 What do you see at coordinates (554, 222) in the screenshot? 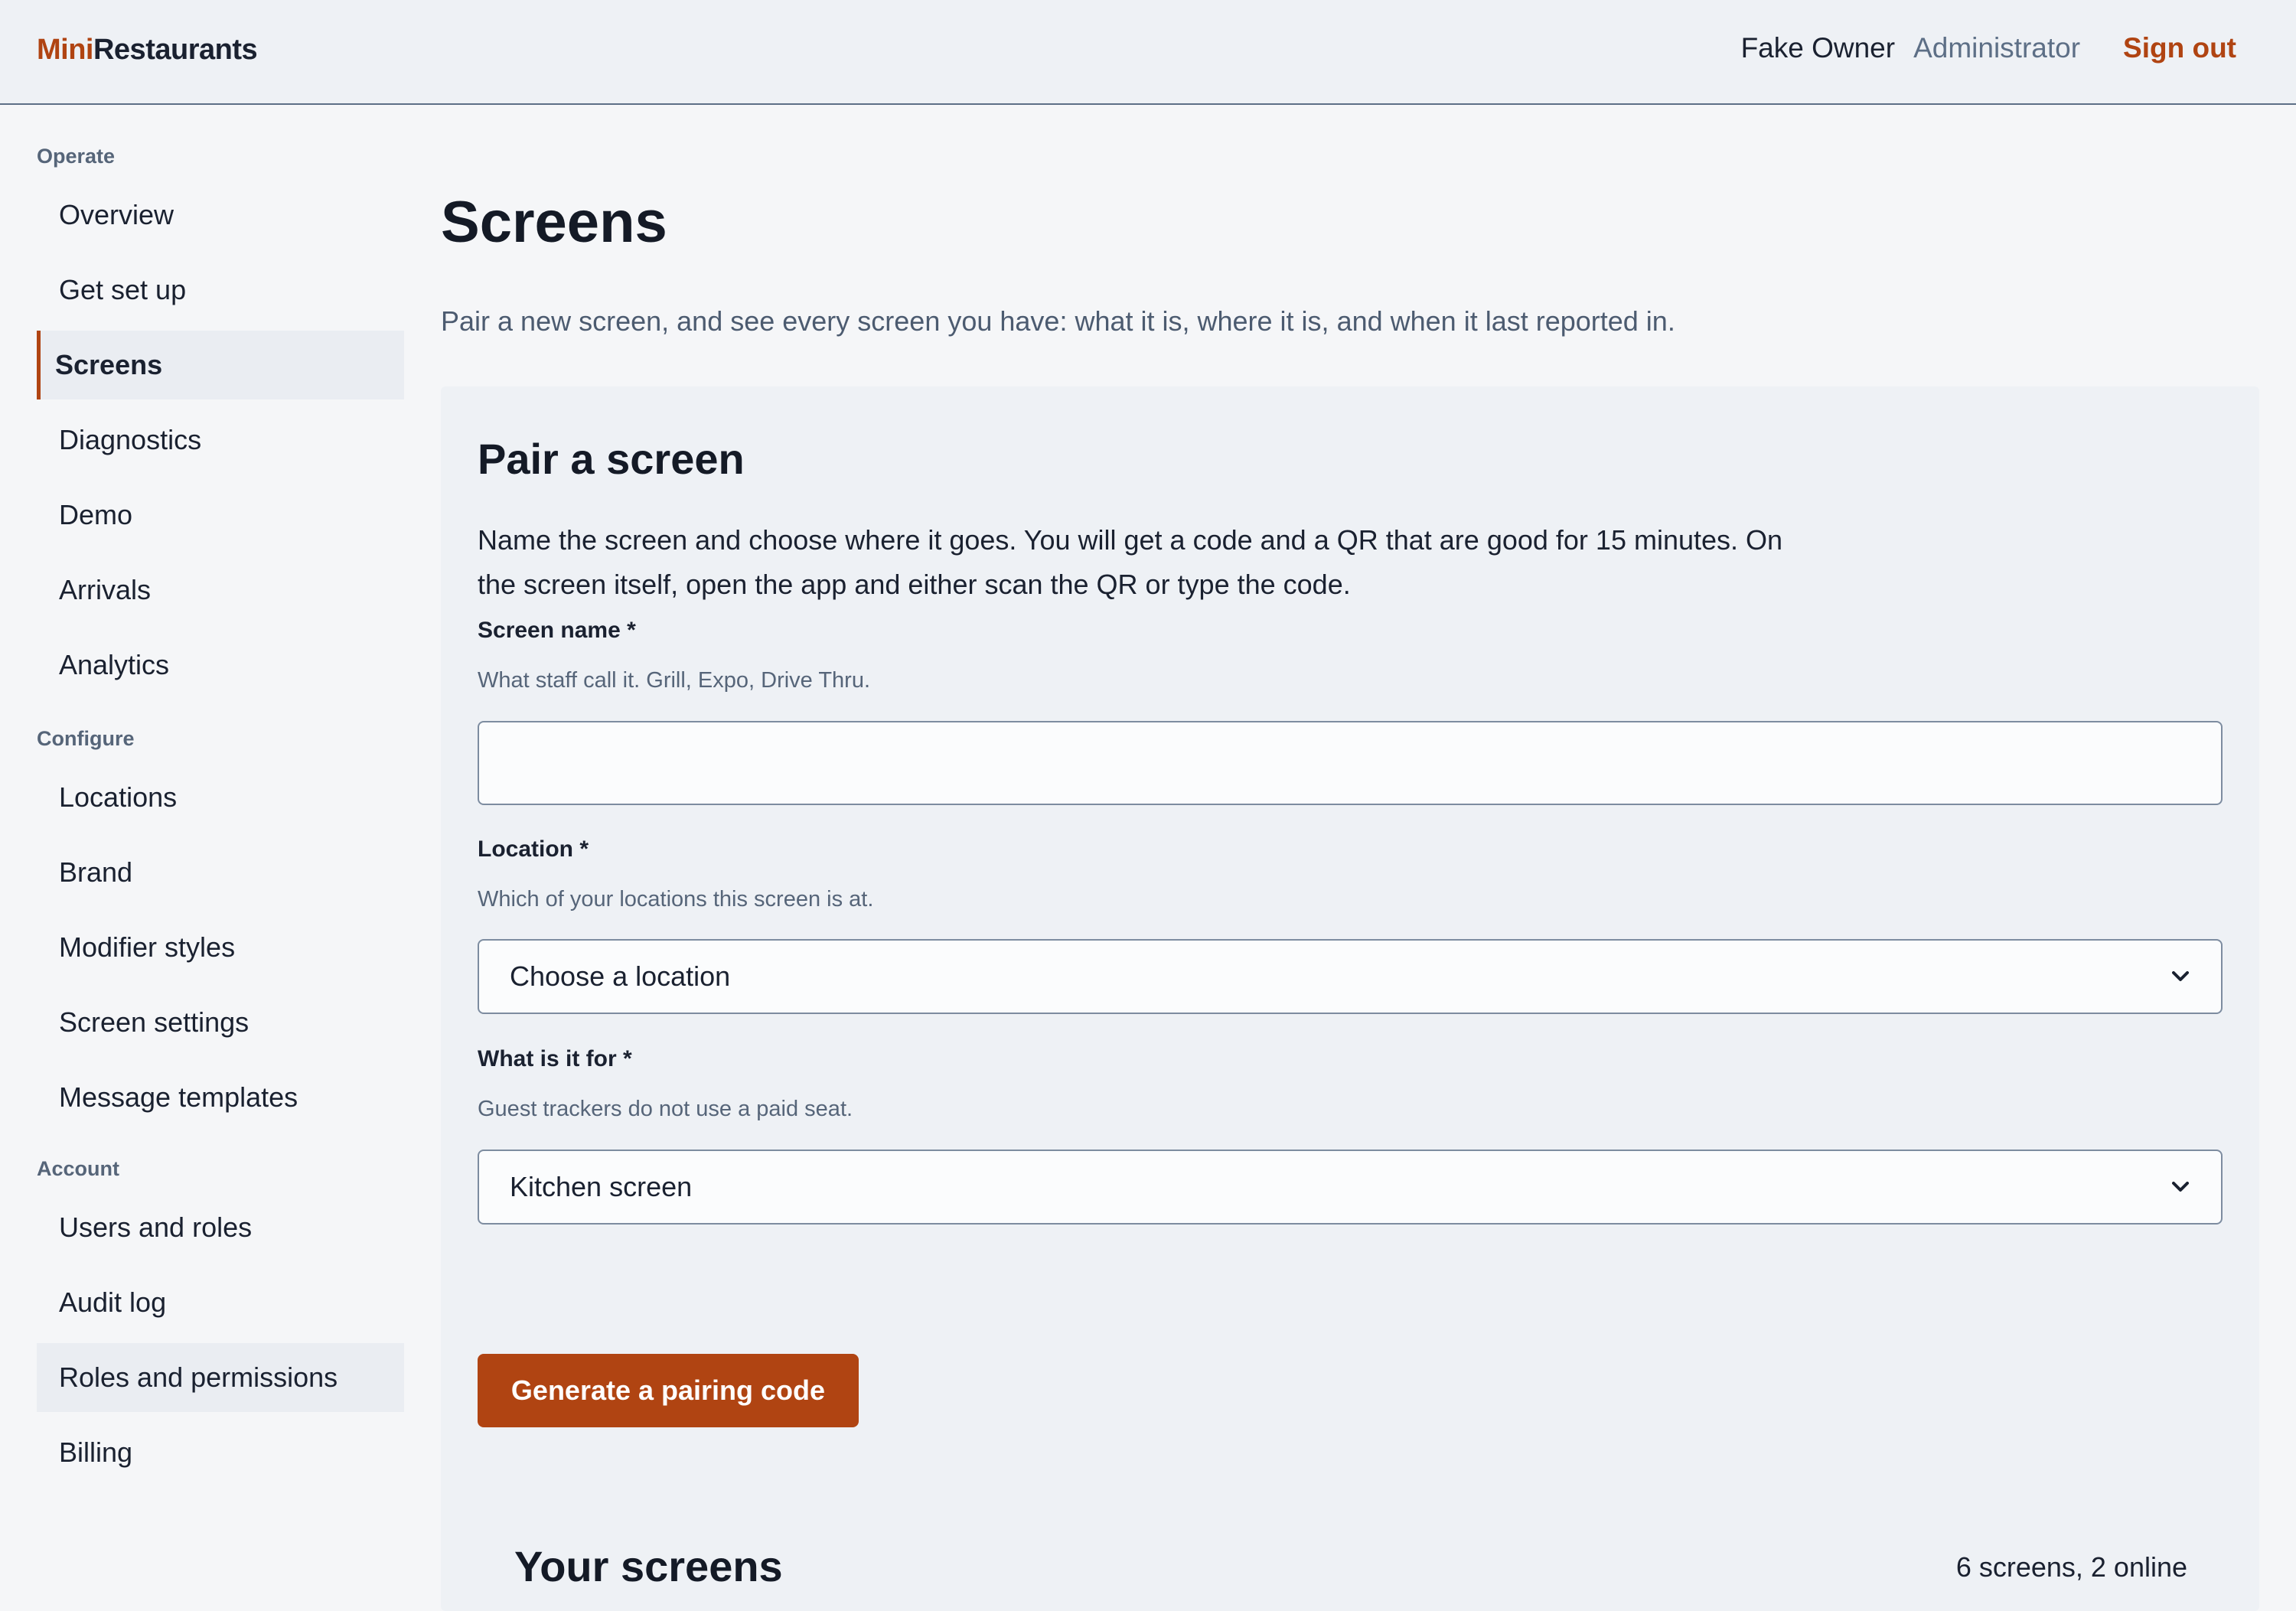
I see `page-title: Screens` at bounding box center [554, 222].